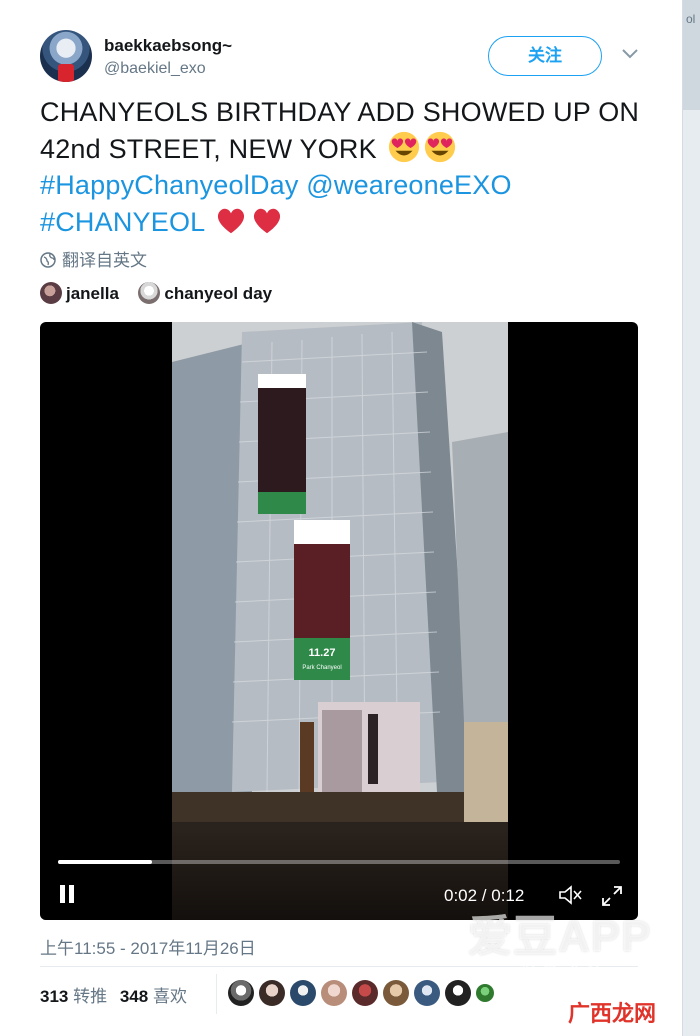 The width and height of the screenshot is (700, 1036). I want to click on corner-watermark: 广西龙网, so click(612, 1012).